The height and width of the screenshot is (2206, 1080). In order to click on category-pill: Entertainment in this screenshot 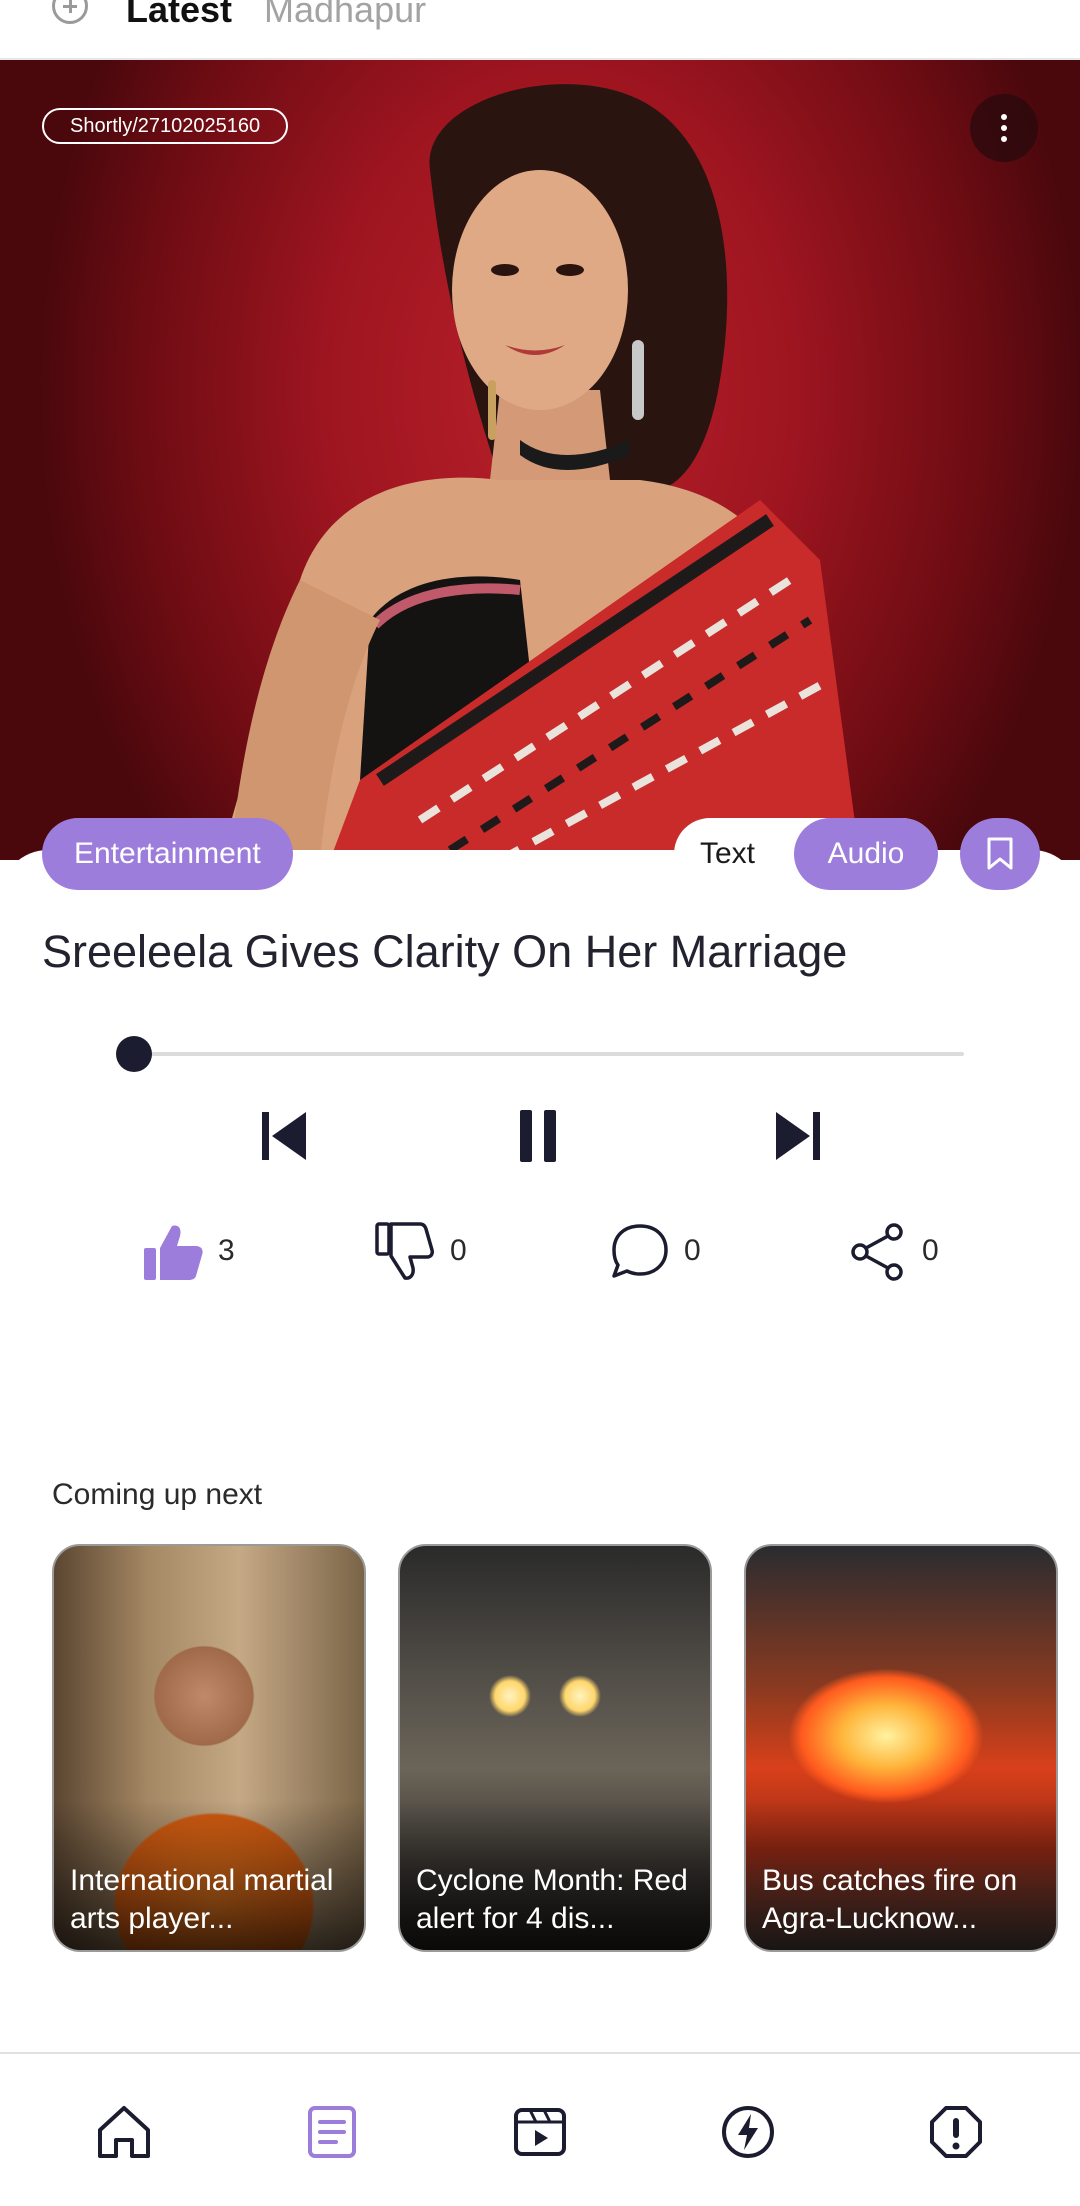, I will do `click(167, 854)`.